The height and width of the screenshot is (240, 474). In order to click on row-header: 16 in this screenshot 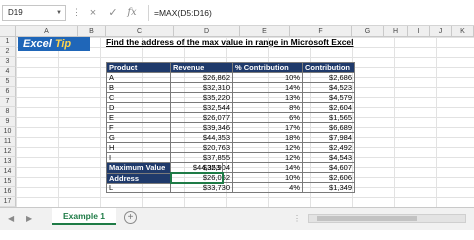, I will do `click(8, 192)`.